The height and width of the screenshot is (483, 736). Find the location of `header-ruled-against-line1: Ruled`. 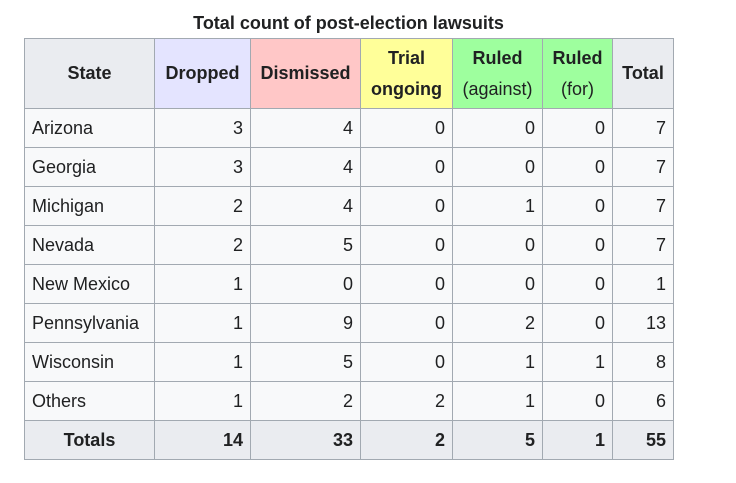

header-ruled-against-line1: Ruled is located at coordinates (497, 57).